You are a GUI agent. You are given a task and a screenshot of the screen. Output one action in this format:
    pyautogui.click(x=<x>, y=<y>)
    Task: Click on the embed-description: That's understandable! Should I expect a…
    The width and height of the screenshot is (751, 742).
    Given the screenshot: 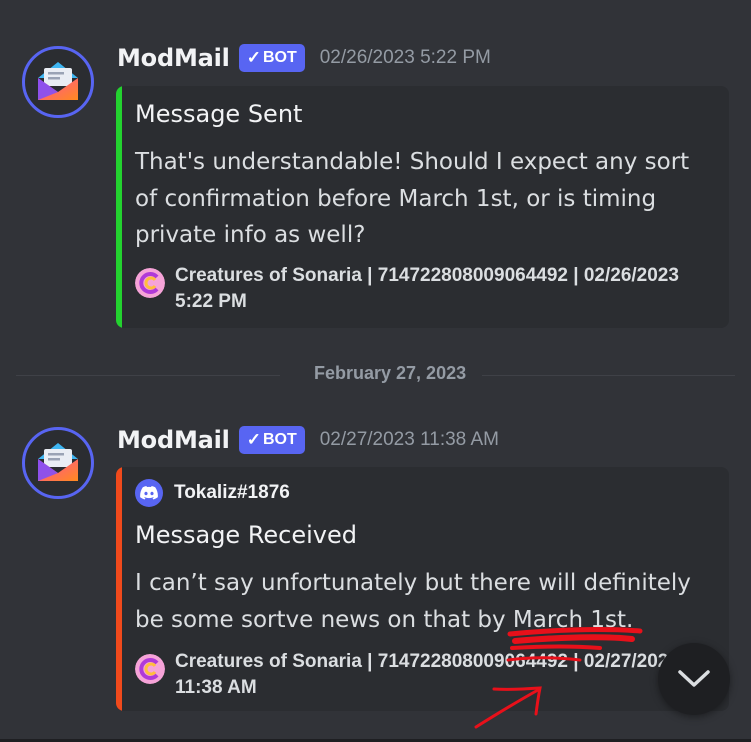 What is the action you would take?
    pyautogui.click(x=412, y=198)
    